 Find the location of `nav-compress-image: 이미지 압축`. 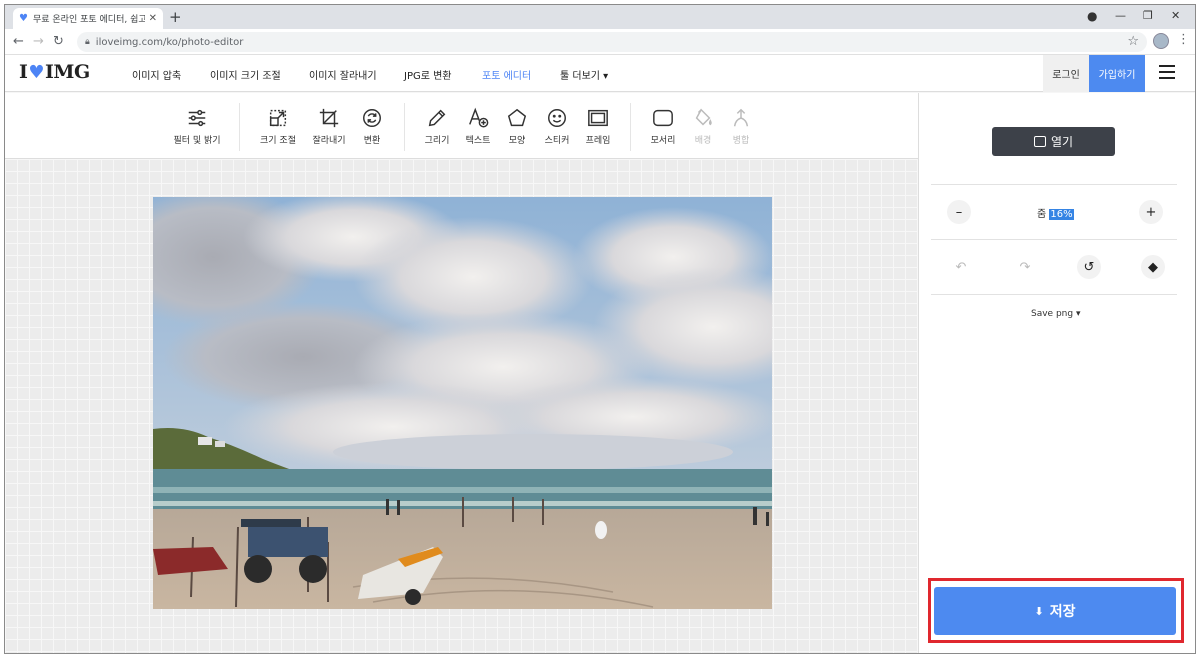

nav-compress-image: 이미지 압축 is located at coordinates (156, 74).